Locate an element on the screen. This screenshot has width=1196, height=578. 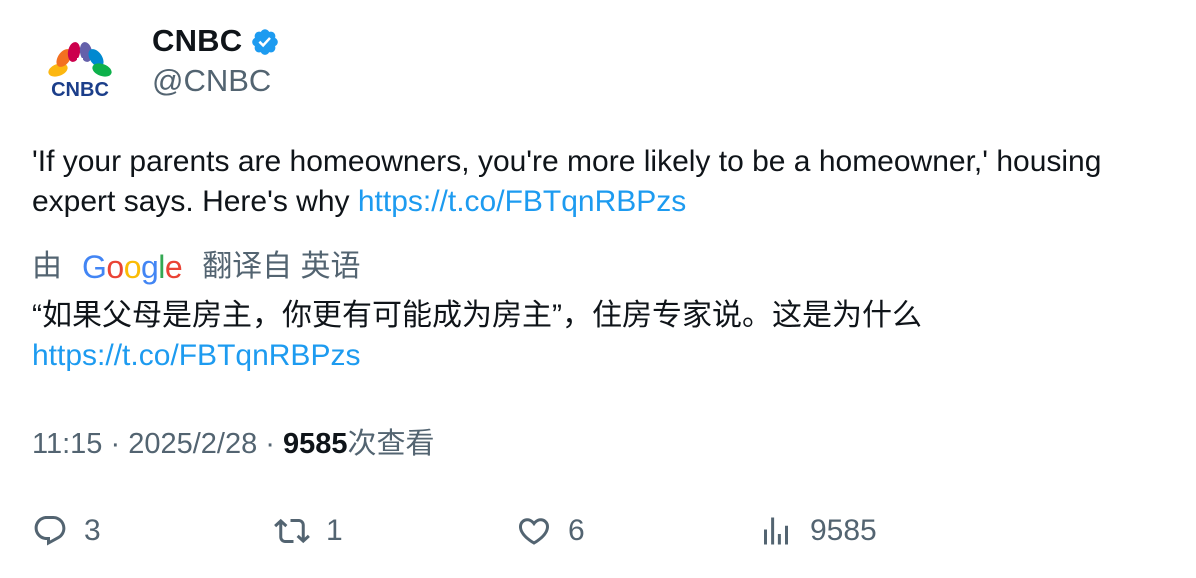
heart-icon is located at coordinates (534, 531).